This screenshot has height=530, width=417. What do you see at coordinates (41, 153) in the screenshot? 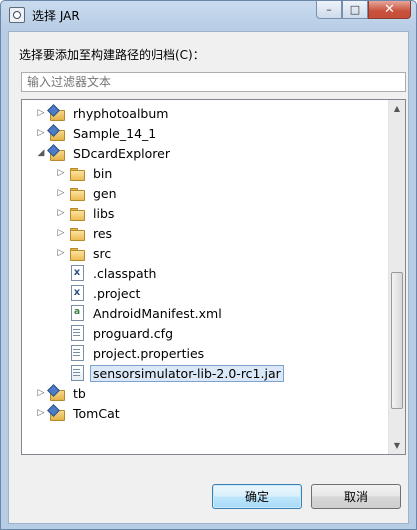
I see `collapse-arrow-icon: ◢` at bounding box center [41, 153].